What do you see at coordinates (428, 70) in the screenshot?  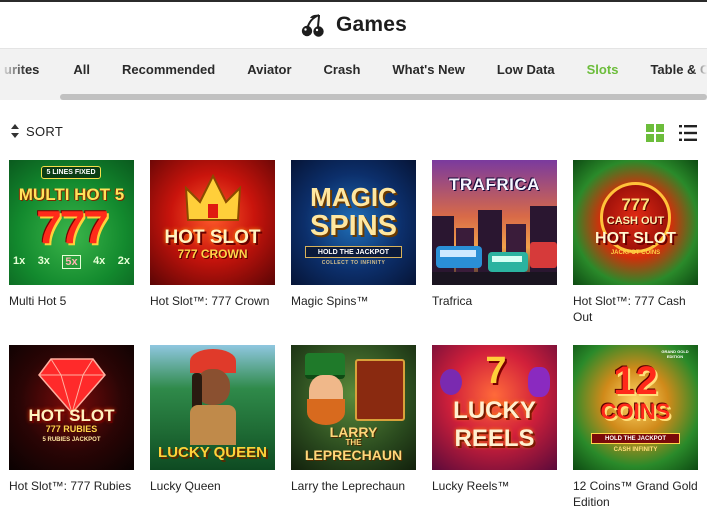 I see `tab-whats-new: What's New` at bounding box center [428, 70].